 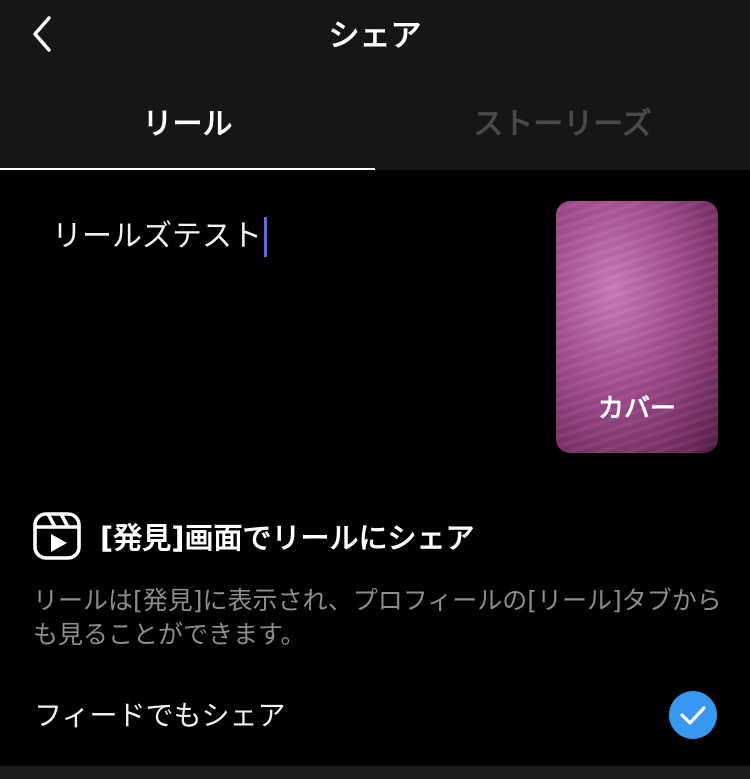 I want to click on share-to-explore-row: [発見]画面でリールにシェア, so click(x=253, y=536).